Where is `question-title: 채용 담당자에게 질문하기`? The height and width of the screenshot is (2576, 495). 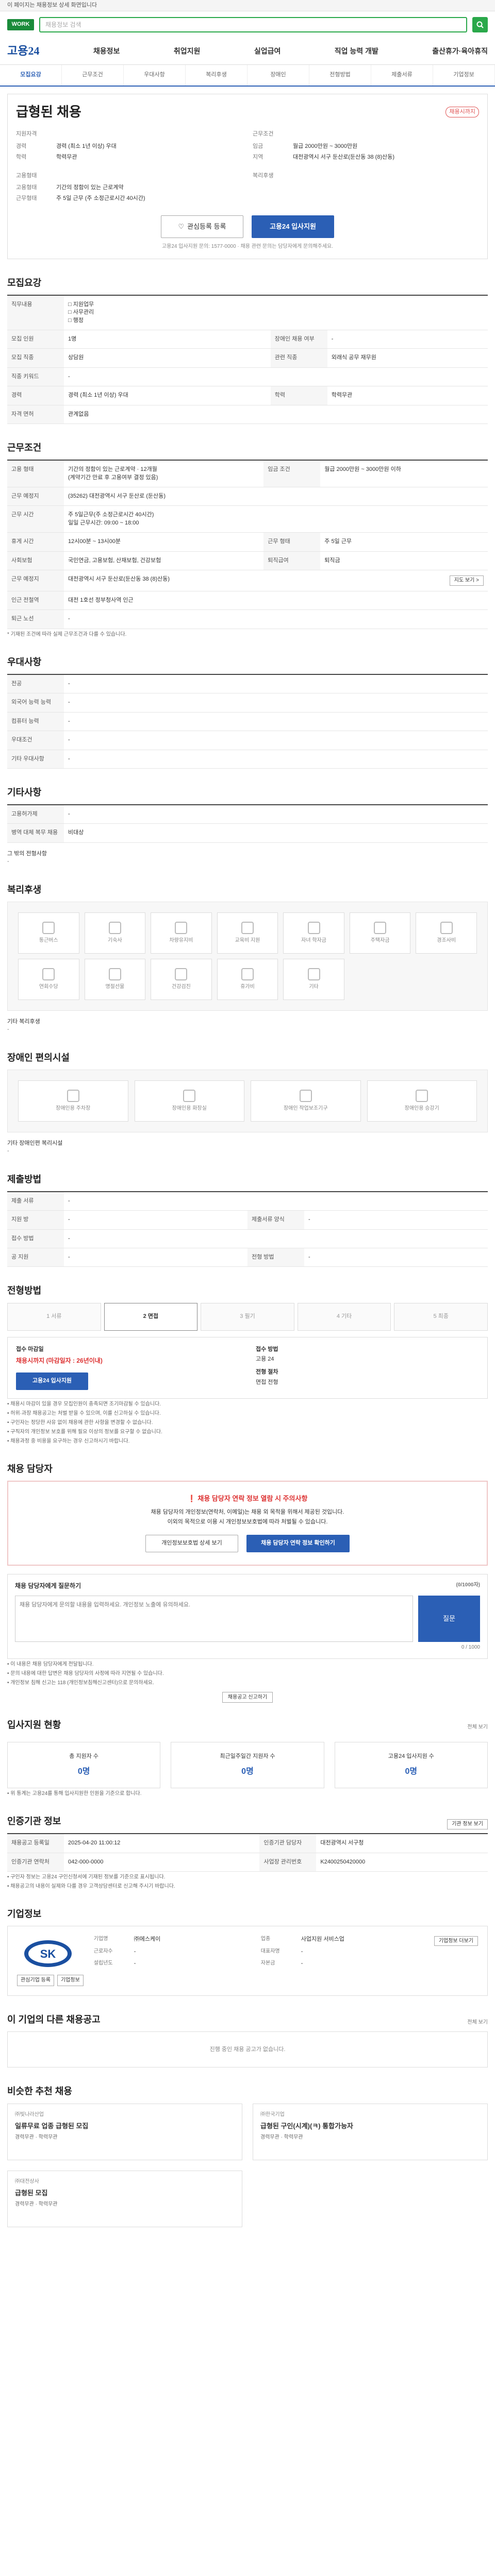 question-title: 채용 담당자에게 질문하기 is located at coordinates (48, 1585).